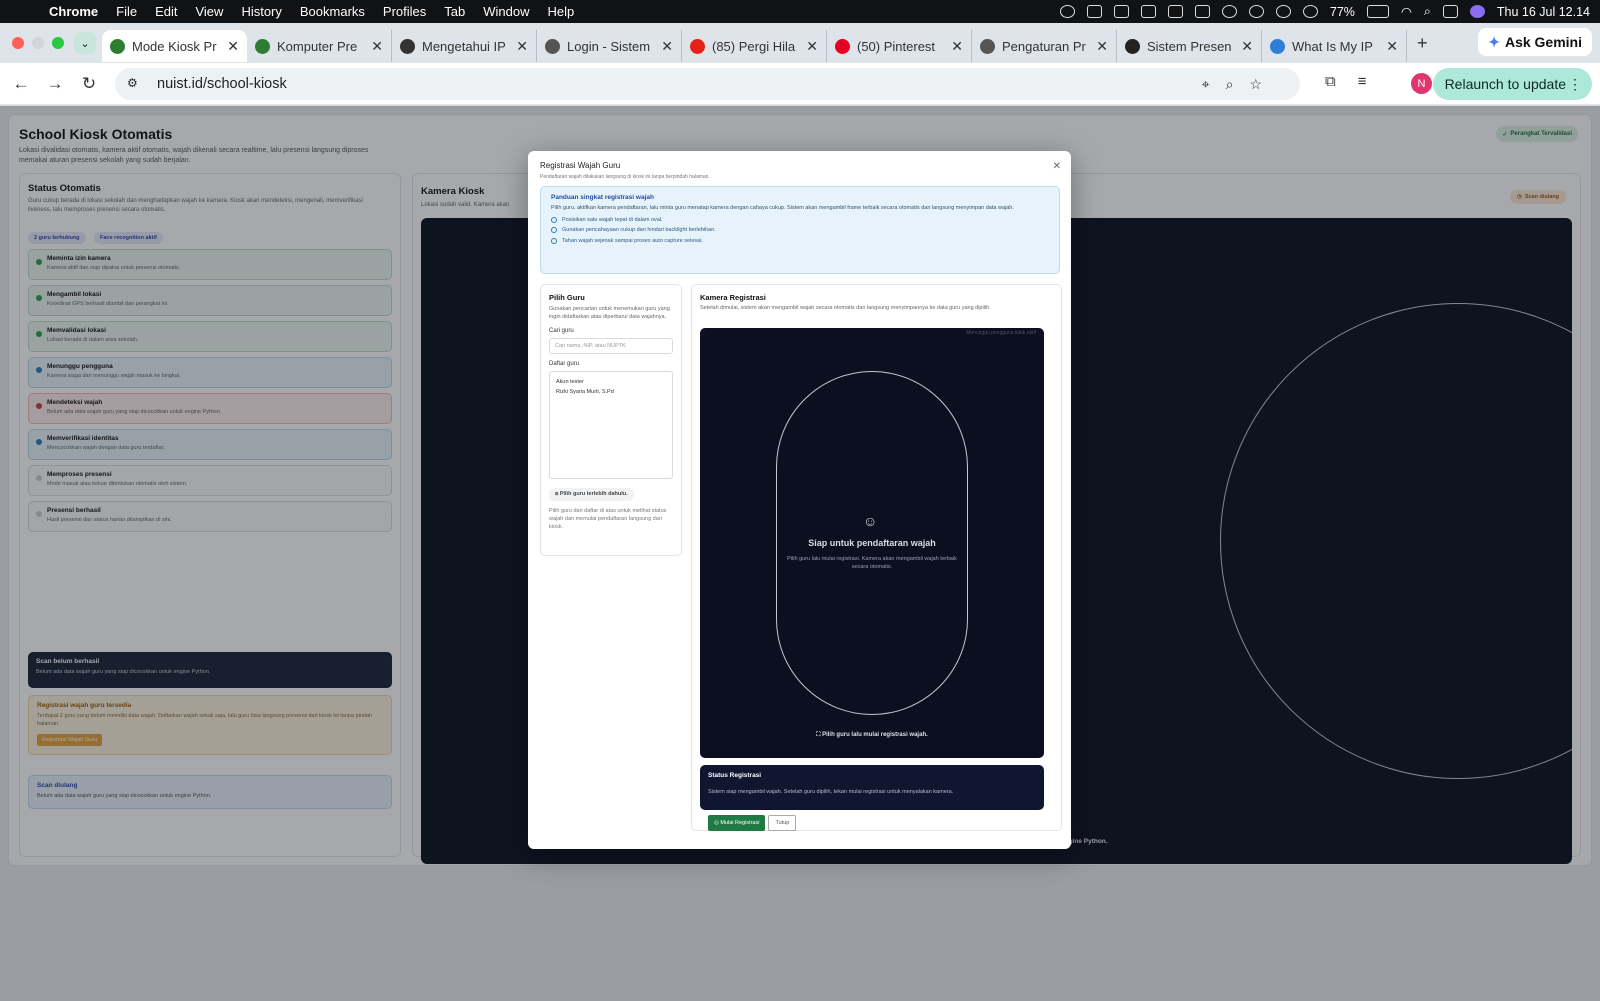 The height and width of the screenshot is (1001, 1600). What do you see at coordinates (1421, 83) in the screenshot?
I see `profile-avatar: N` at bounding box center [1421, 83].